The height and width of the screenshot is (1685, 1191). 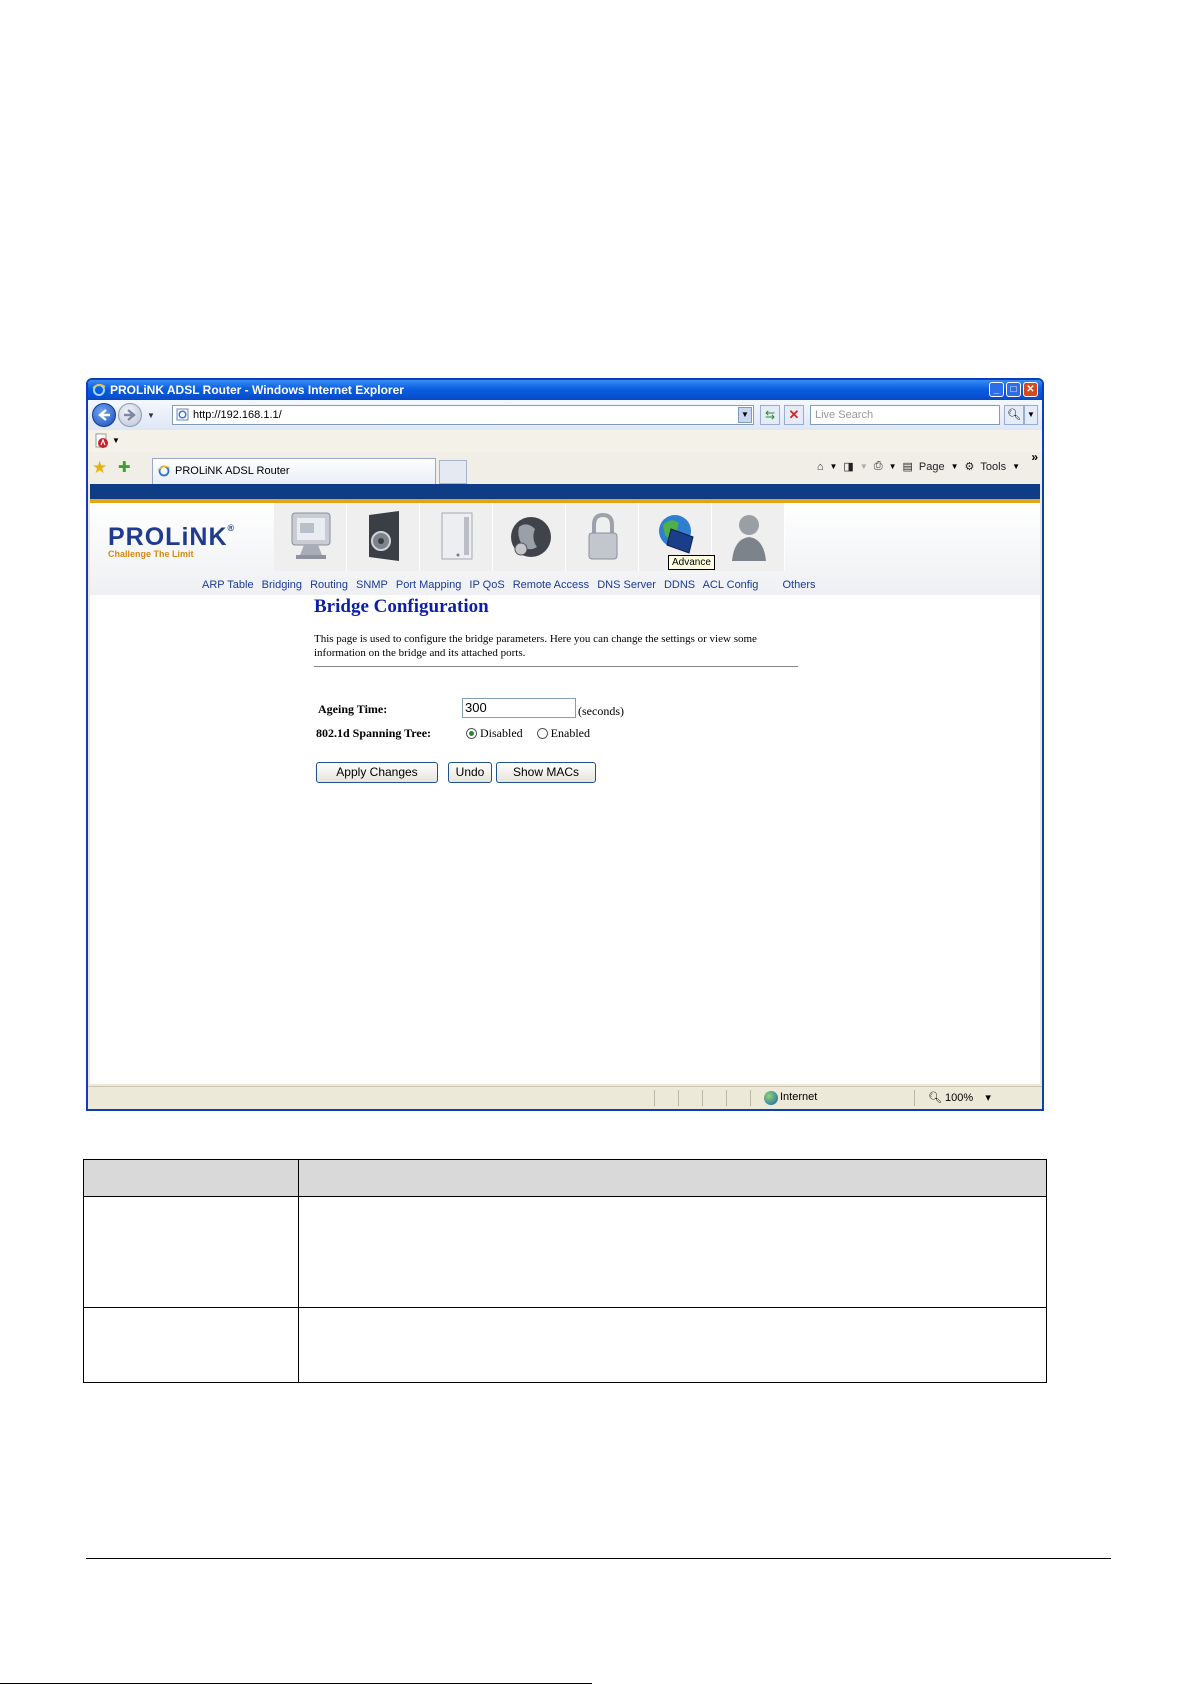 I want to click on submenu-ip-qos: IP QoS, so click(x=486, y=585).